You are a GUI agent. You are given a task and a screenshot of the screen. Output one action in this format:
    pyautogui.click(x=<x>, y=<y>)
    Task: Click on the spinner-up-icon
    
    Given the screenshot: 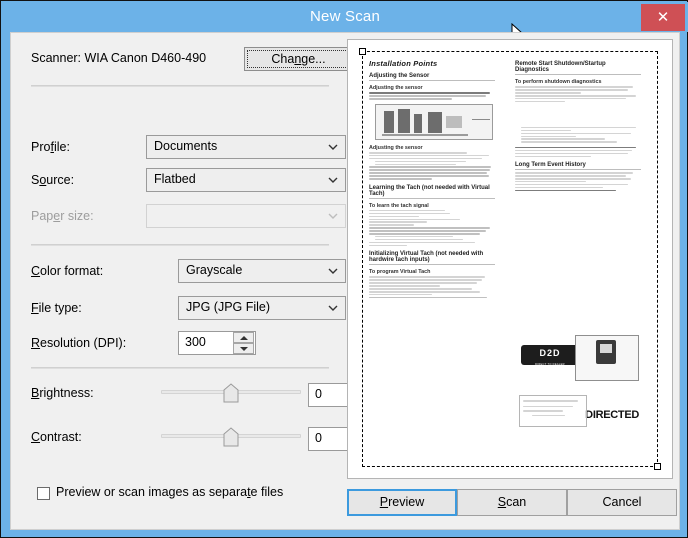 What is the action you would take?
    pyautogui.click(x=243, y=337)
    